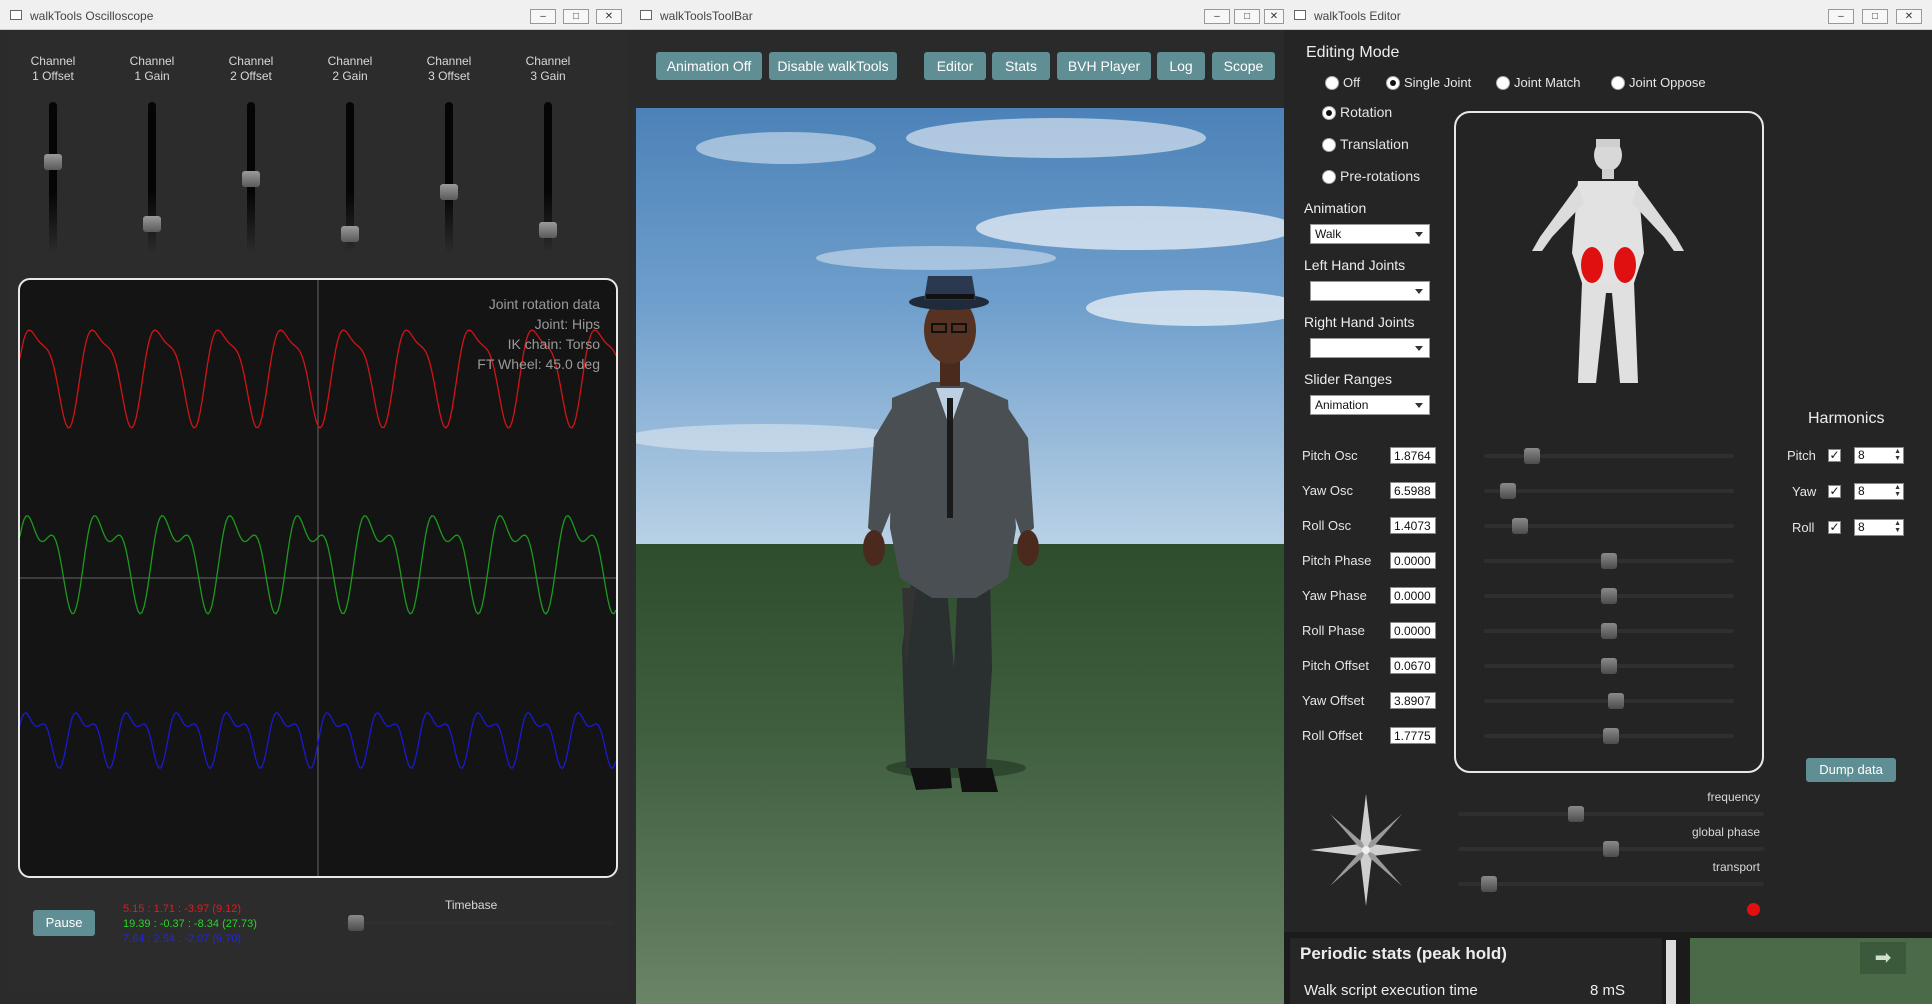 This screenshot has width=1932, height=1004. Describe the element at coordinates (1608, 15) in the screenshot. I see `editor-titlebar: walkTools Editor – □ ✕` at that location.